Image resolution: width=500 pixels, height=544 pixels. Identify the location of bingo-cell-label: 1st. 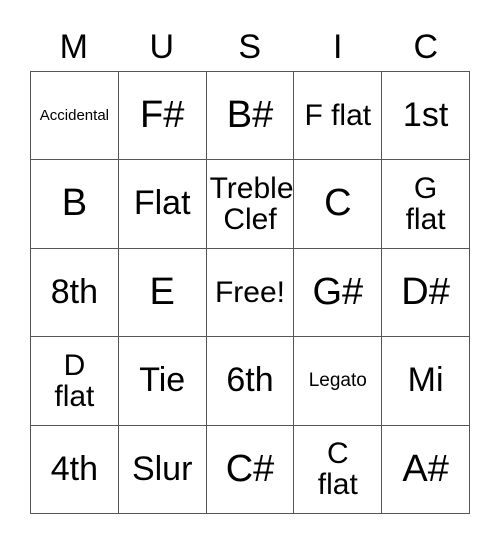
(425, 115).